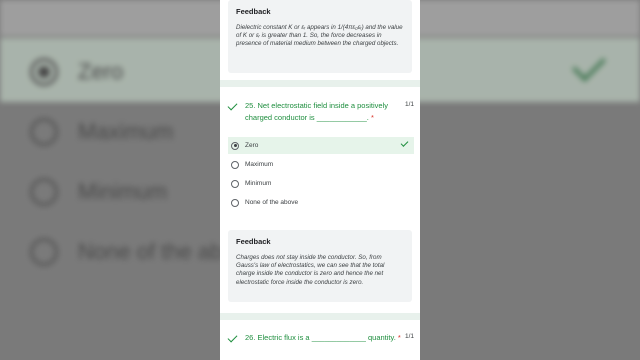  I want to click on bg-option: Maximum, so click(101, 132).